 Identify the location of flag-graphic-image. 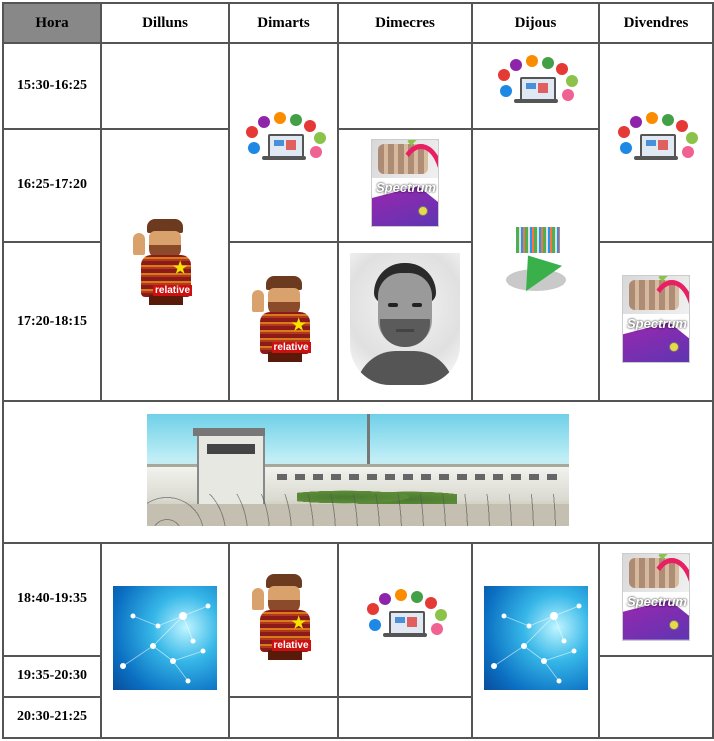
(536, 262).